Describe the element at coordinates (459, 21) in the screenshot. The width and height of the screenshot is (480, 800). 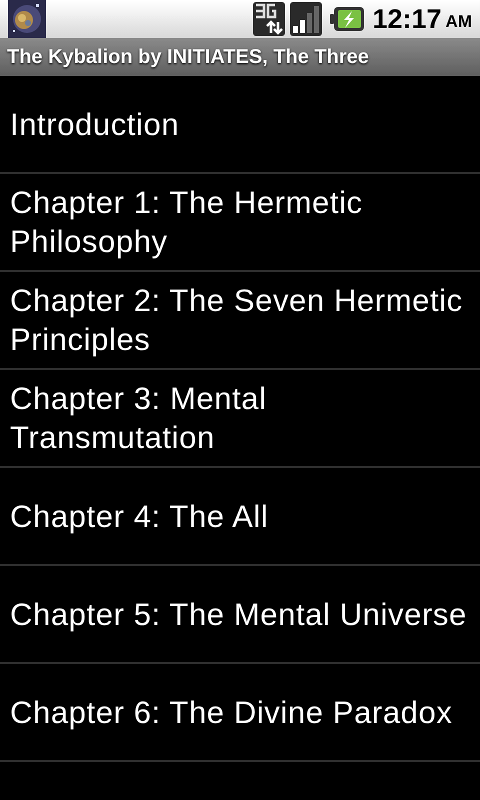
I see `clock-meridiem: AM` at that location.